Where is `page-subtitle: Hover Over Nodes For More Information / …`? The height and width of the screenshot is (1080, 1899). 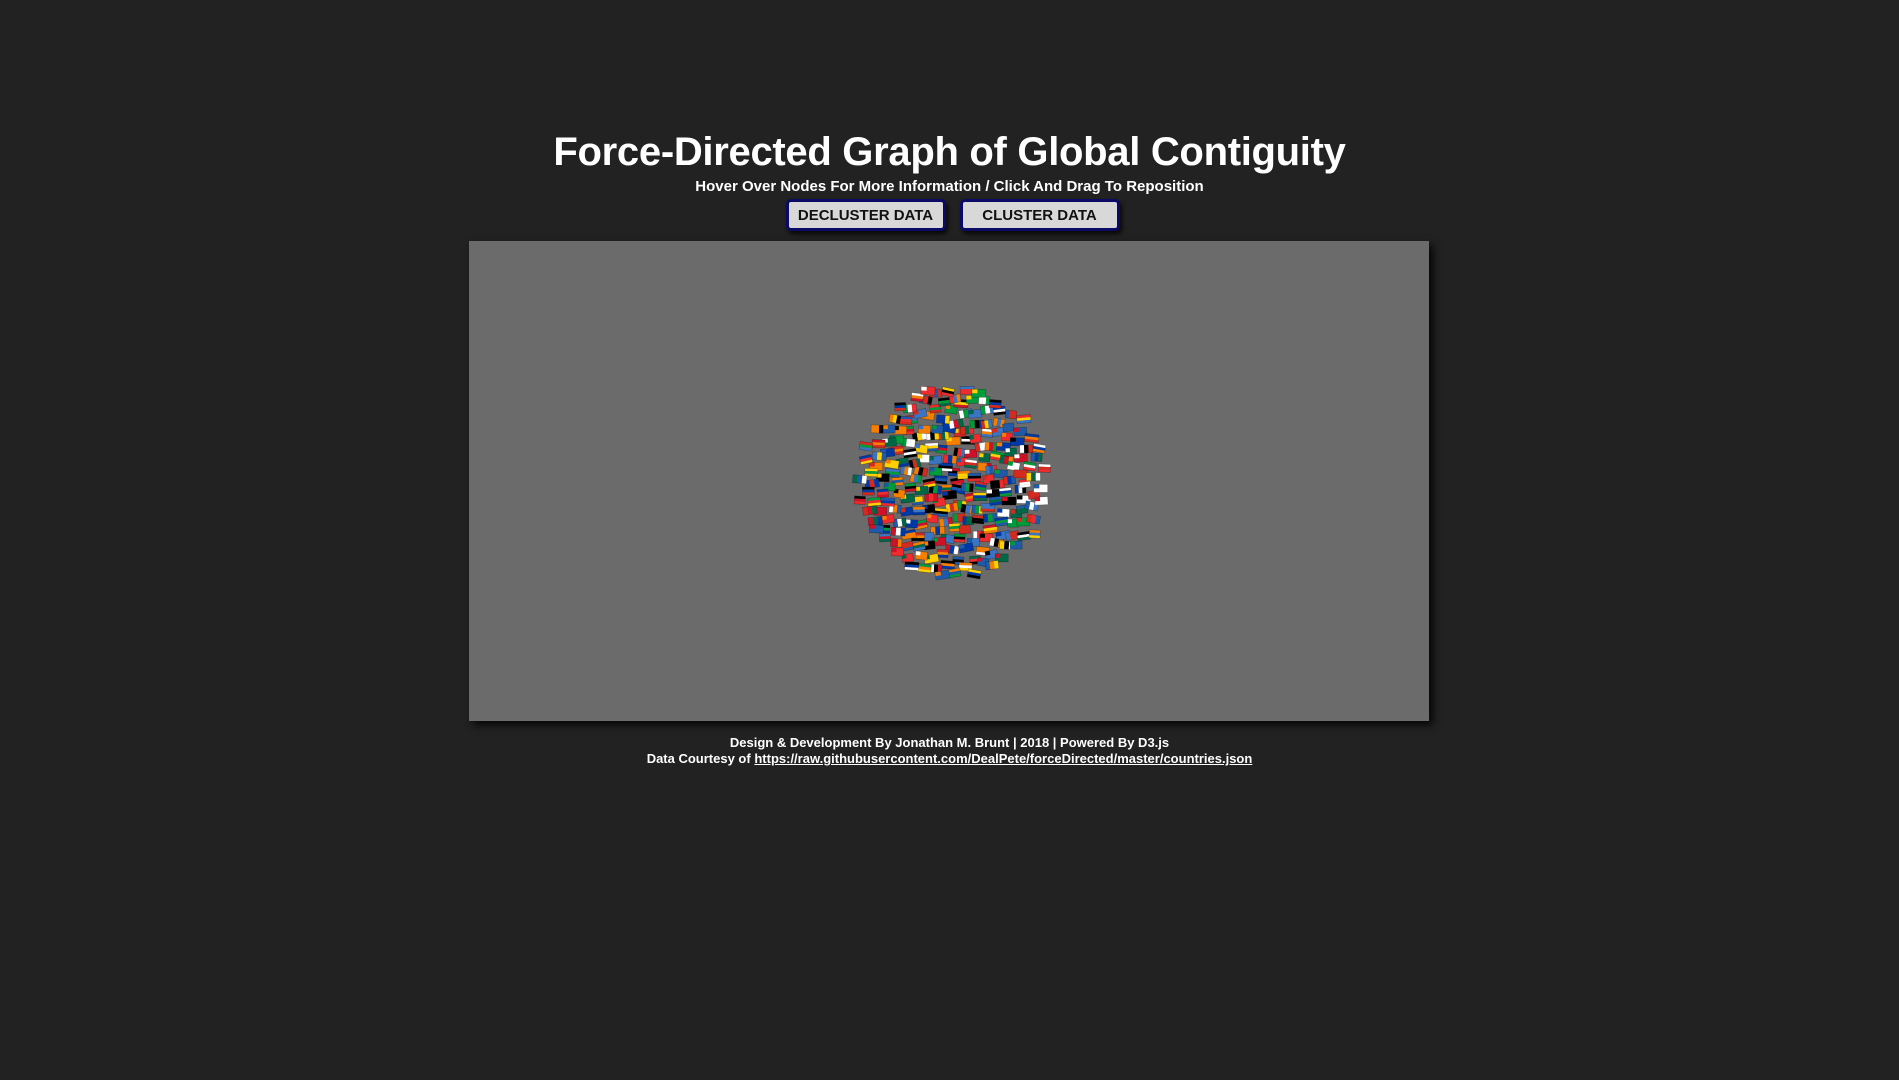 page-subtitle: Hover Over Nodes For More Information / … is located at coordinates (949, 186).